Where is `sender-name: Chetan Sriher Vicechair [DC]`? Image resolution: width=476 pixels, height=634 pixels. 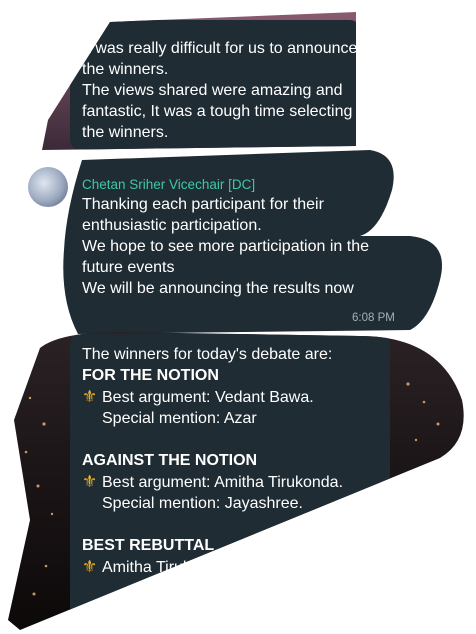
sender-name: Chetan Sriher Vicechair [DC] is located at coordinates (225, 185).